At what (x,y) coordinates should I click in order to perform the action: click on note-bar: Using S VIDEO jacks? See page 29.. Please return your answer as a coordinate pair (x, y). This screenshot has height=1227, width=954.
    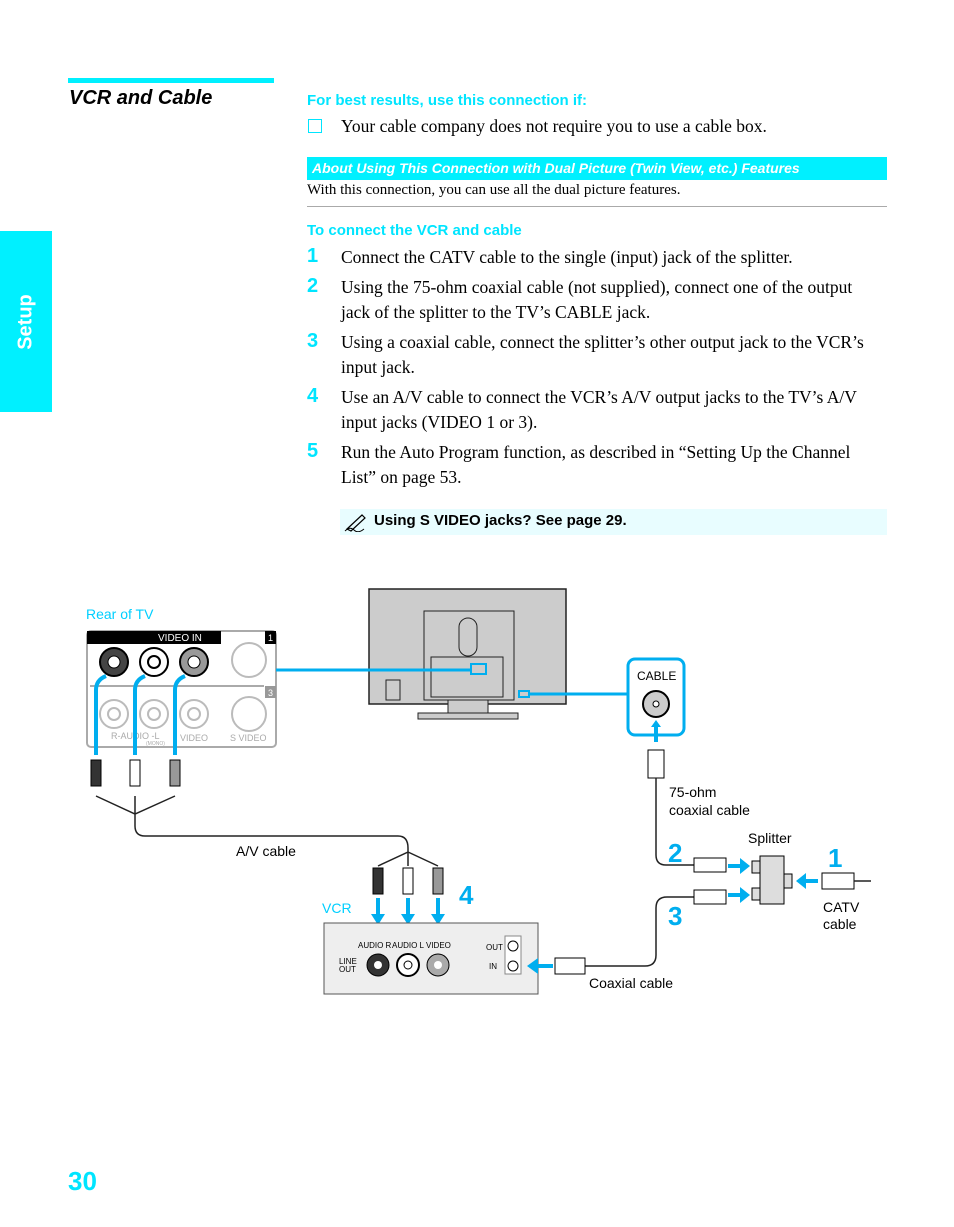
    Looking at the image, I should click on (613, 522).